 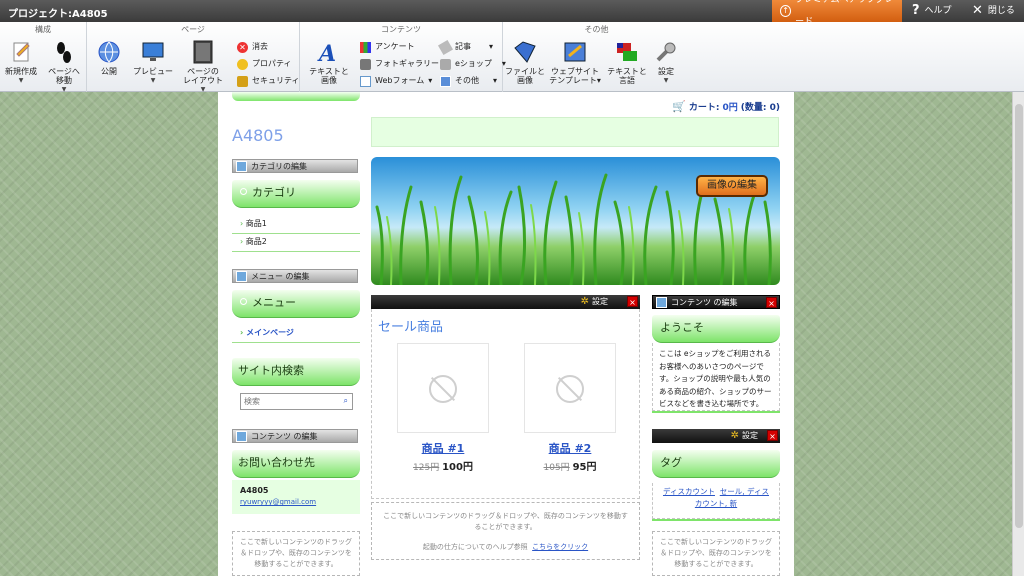 What do you see at coordinates (916, 10) in the screenshot?
I see `question-icon: ?` at bounding box center [916, 10].